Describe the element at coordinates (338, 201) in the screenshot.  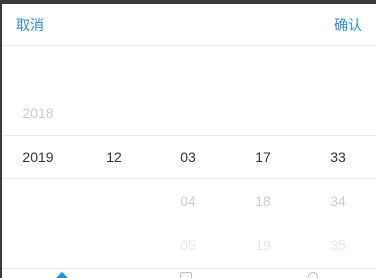
I see `minute-option-next-1: 34` at that location.